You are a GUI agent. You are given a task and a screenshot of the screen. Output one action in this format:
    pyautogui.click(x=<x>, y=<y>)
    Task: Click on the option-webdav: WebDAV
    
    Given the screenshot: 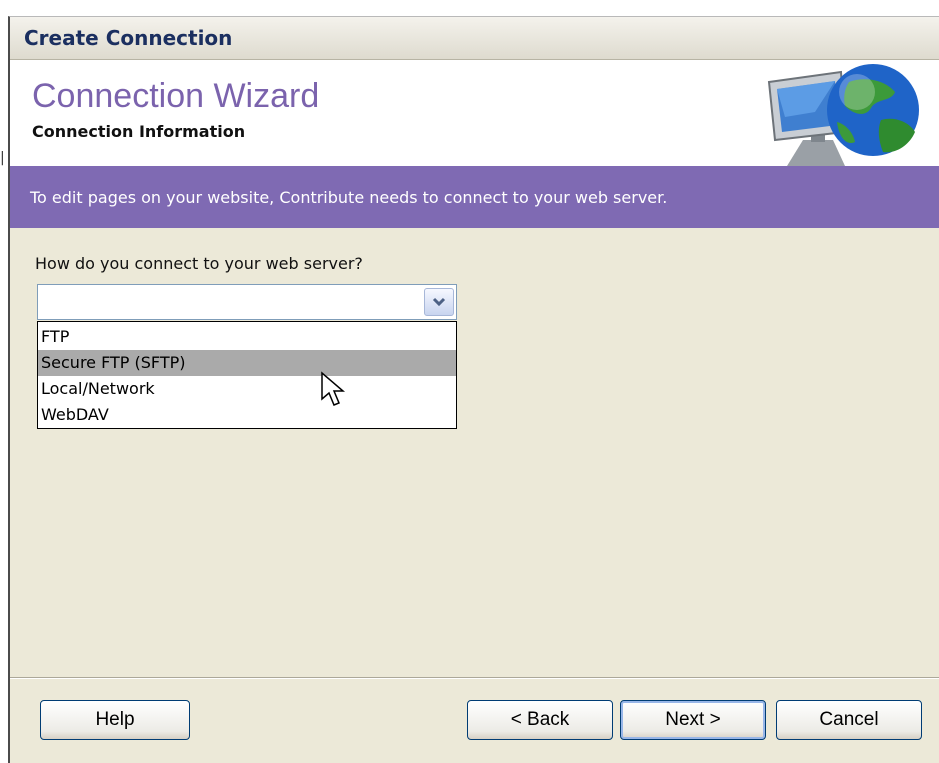 What is the action you would take?
    pyautogui.click(x=247, y=415)
    